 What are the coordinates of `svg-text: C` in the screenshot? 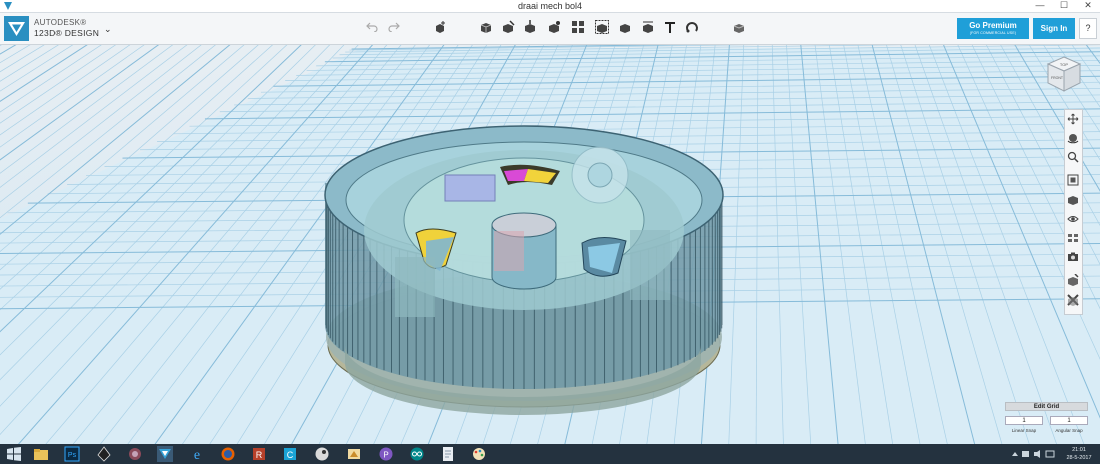 It's located at (290, 455).